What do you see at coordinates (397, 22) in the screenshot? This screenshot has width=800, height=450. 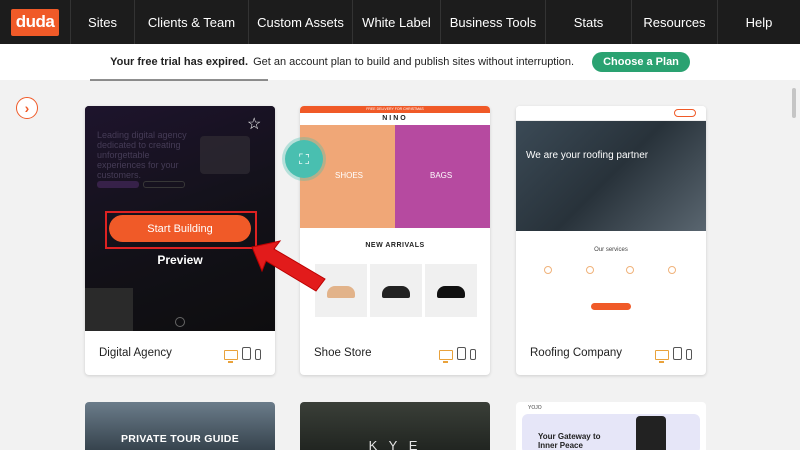 I see `nav-white-label: White Label` at bounding box center [397, 22].